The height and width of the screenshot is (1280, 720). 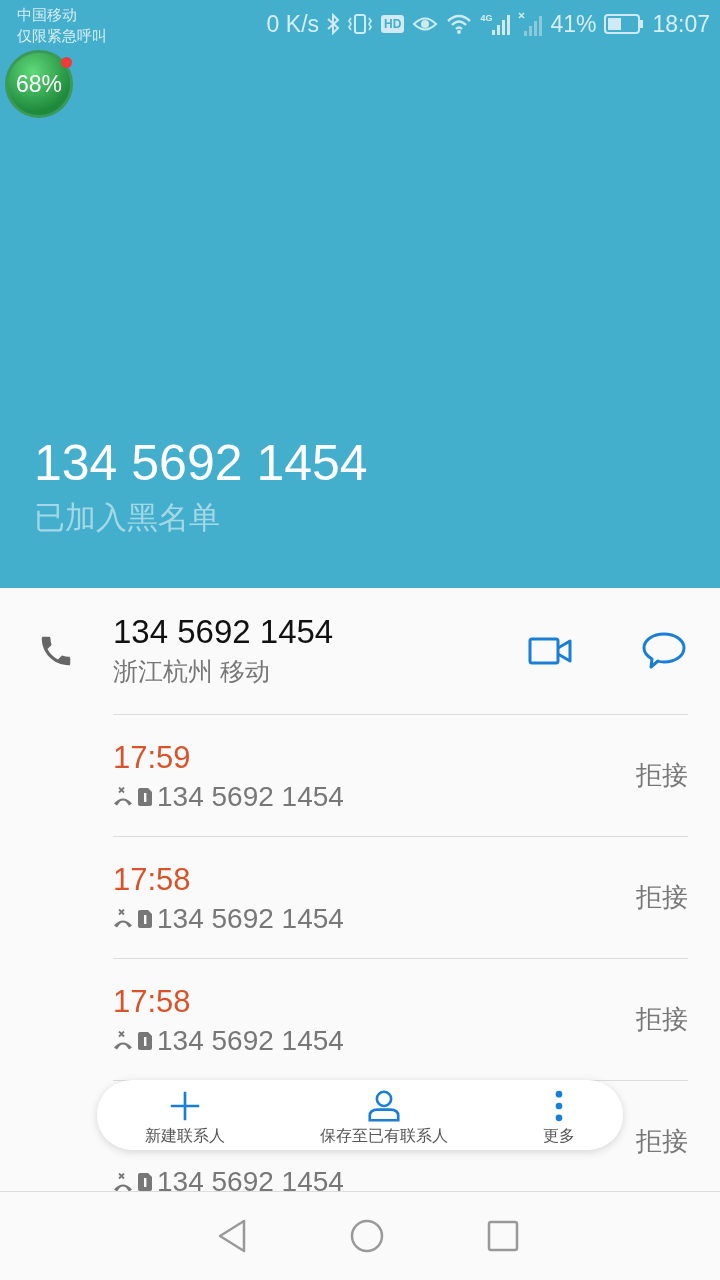 What do you see at coordinates (486, 18) in the screenshot?
I see `network-type: 4G` at bounding box center [486, 18].